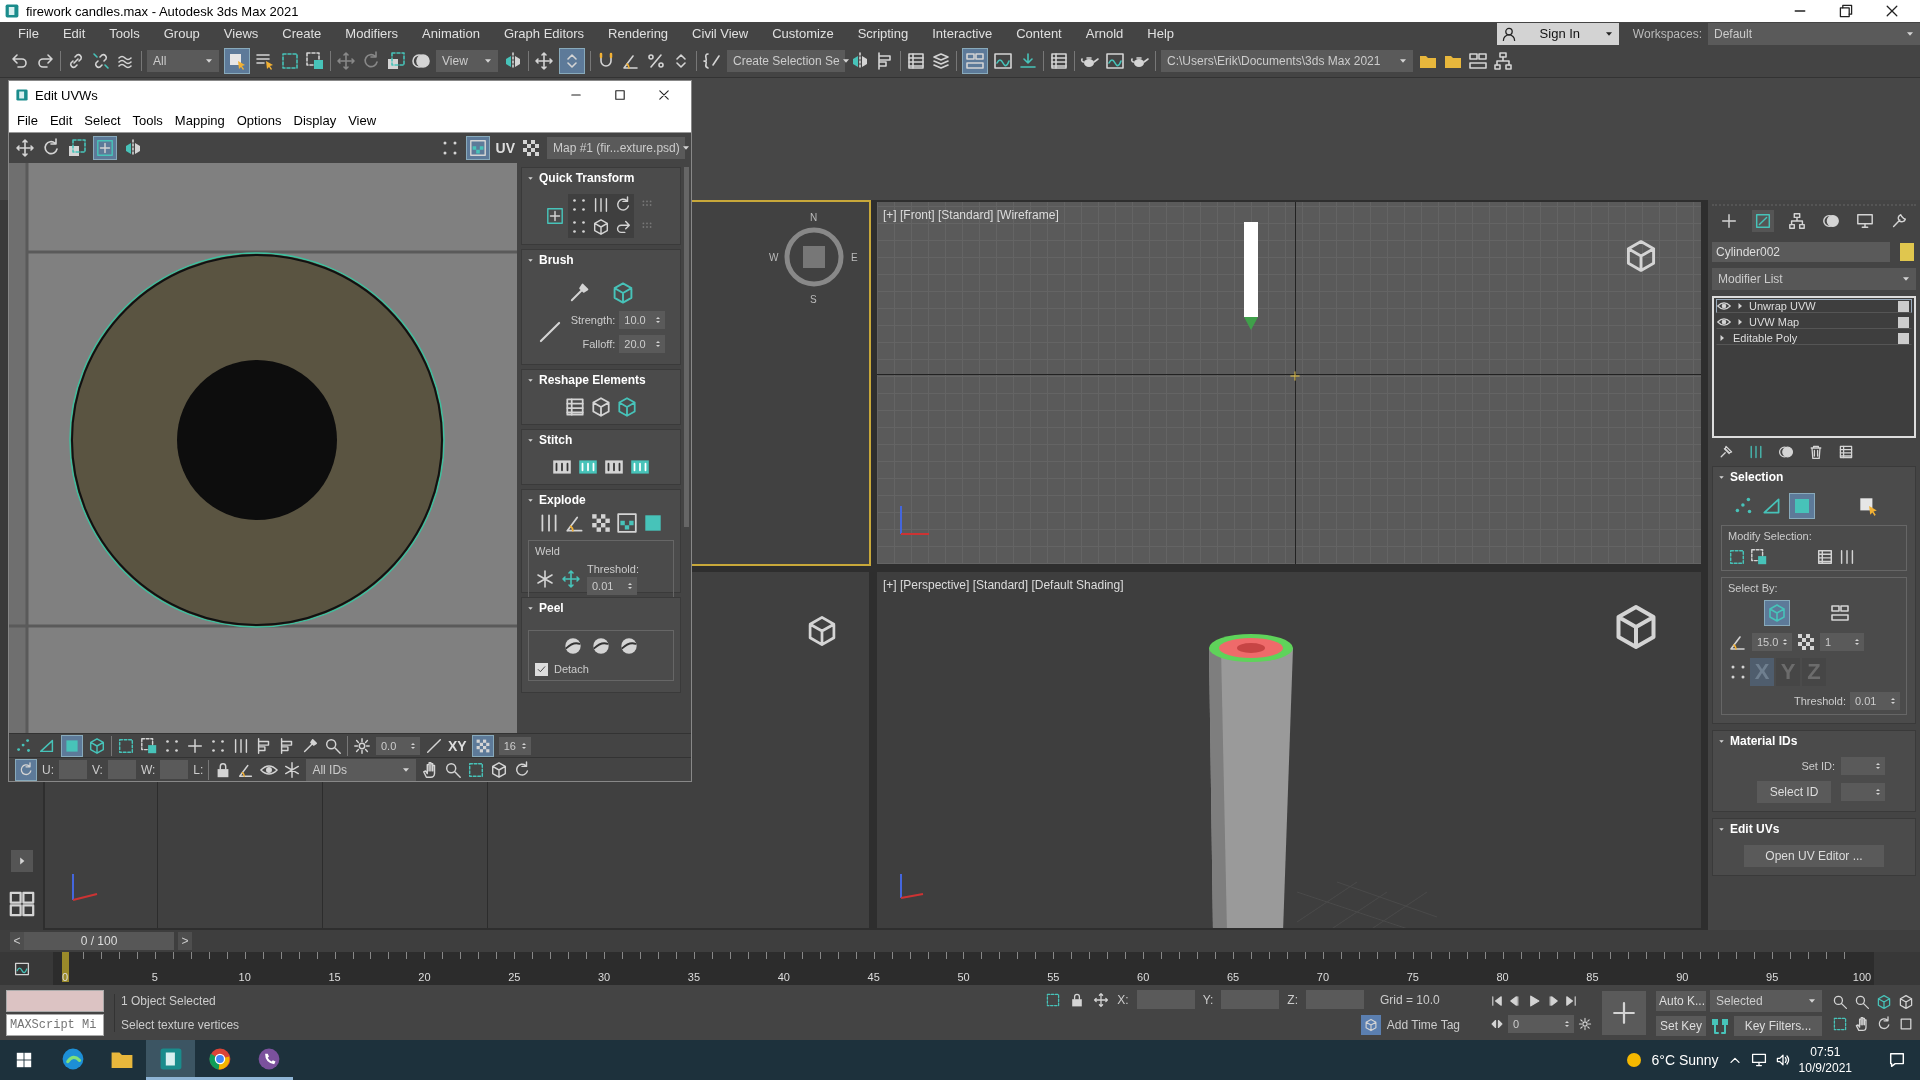 The image size is (1920, 1080). Describe the element at coordinates (1794, 792) in the screenshot. I see `select-id-button: Select ID` at that location.